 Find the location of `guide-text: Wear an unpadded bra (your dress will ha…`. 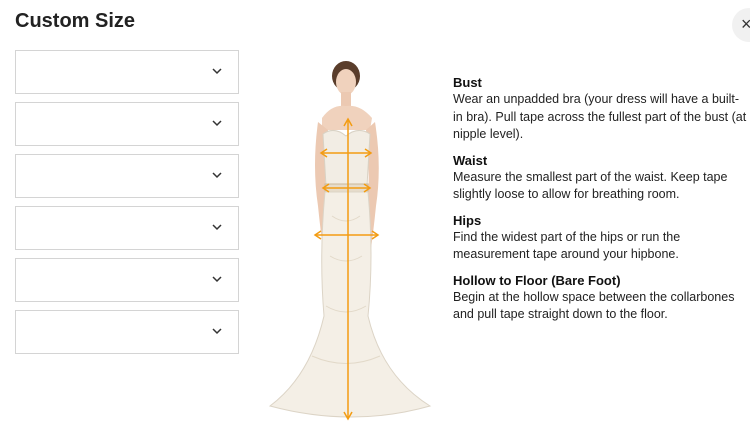

guide-text: Wear an unpadded bra (your dress will ha… is located at coordinates (600, 116).